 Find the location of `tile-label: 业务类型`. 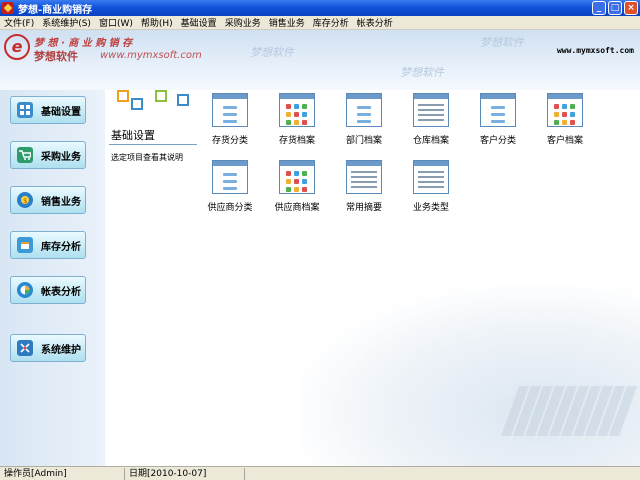

tile-label: 业务类型 is located at coordinates (430, 208).